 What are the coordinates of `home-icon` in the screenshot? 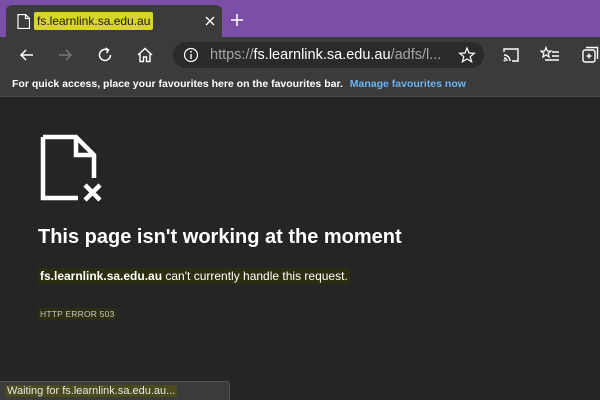 It's located at (145, 55).